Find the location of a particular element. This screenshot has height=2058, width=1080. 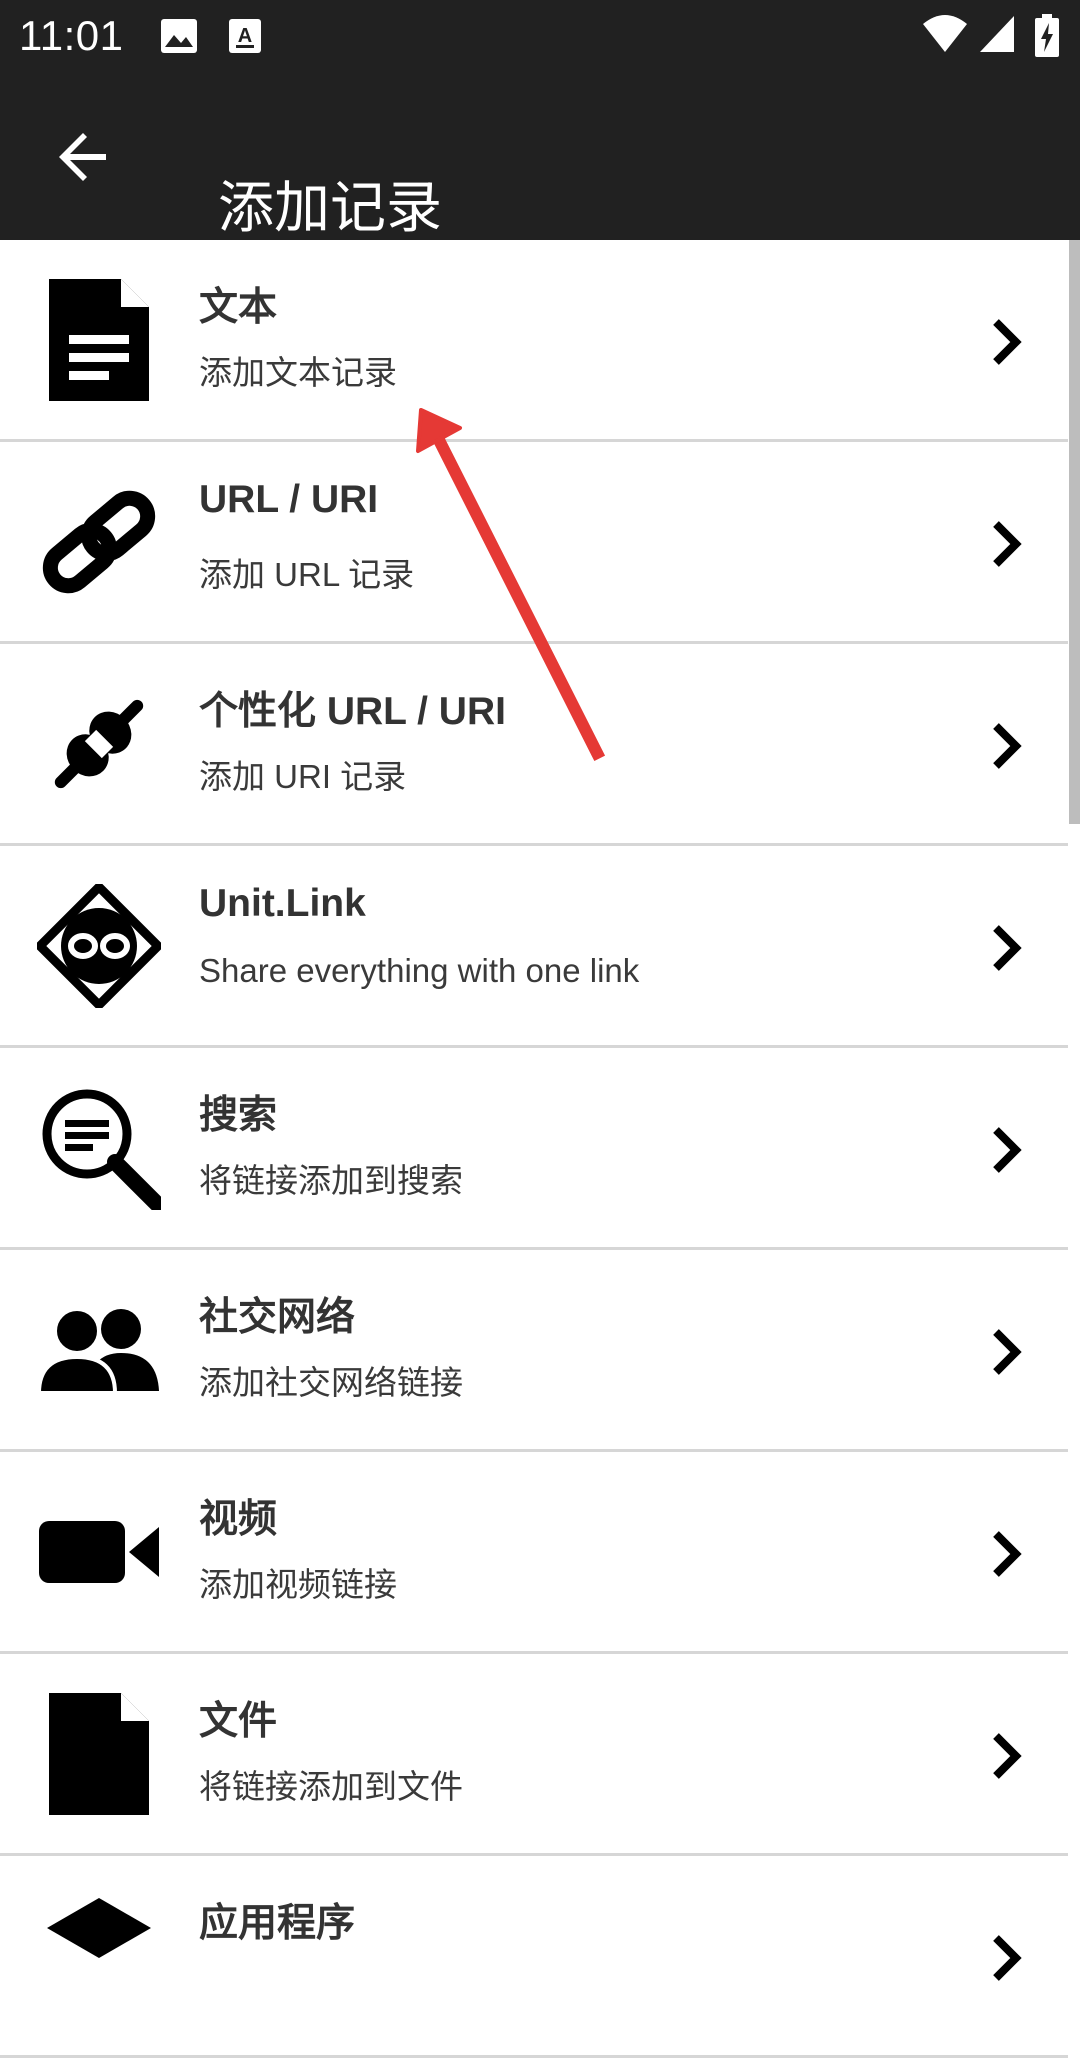

list-item-text: 文本 添加文本记录 is located at coordinates (534, 341).